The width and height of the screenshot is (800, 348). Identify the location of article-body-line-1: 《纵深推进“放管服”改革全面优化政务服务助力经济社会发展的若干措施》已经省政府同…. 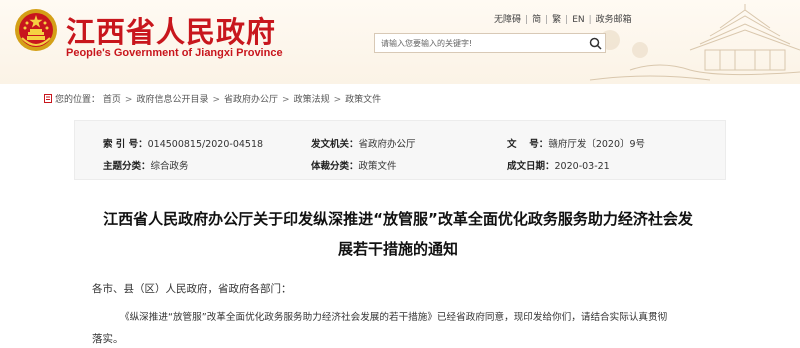
(394, 317).